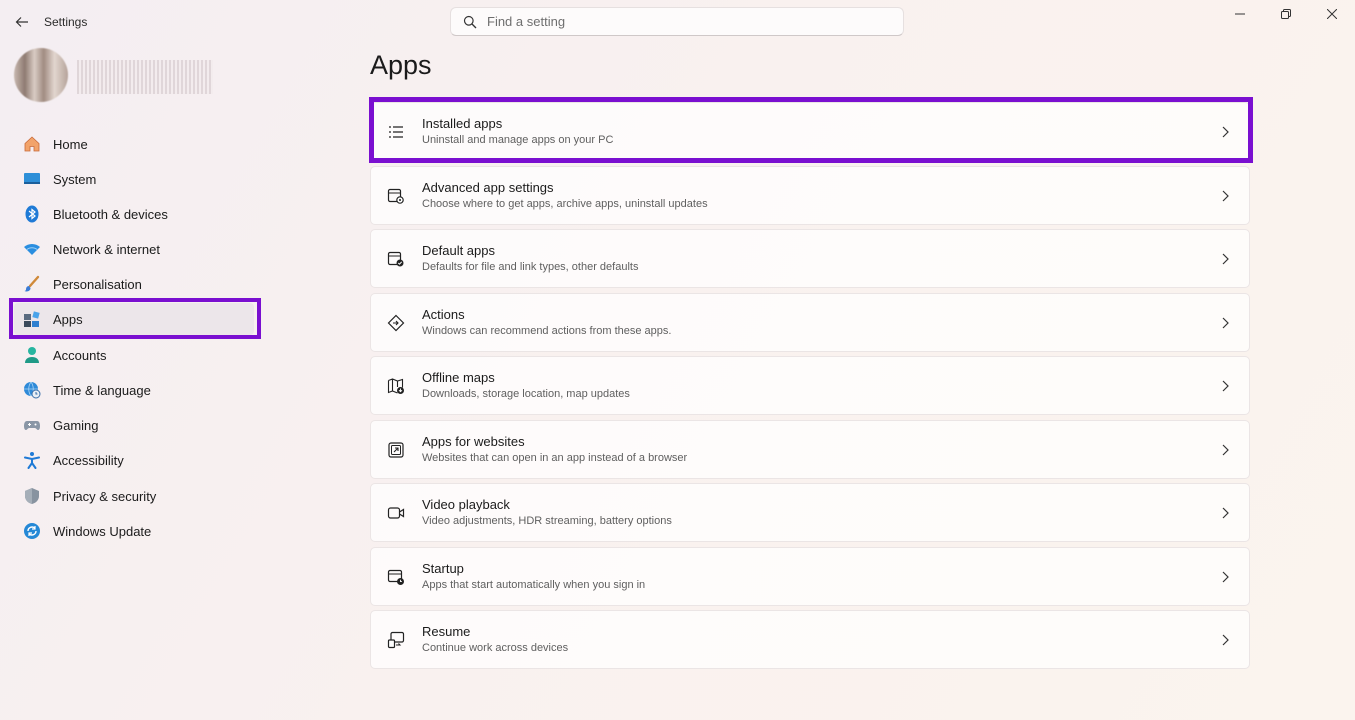  What do you see at coordinates (105, 496) in the screenshot?
I see `sidebar-item-label: Privacy & security` at bounding box center [105, 496].